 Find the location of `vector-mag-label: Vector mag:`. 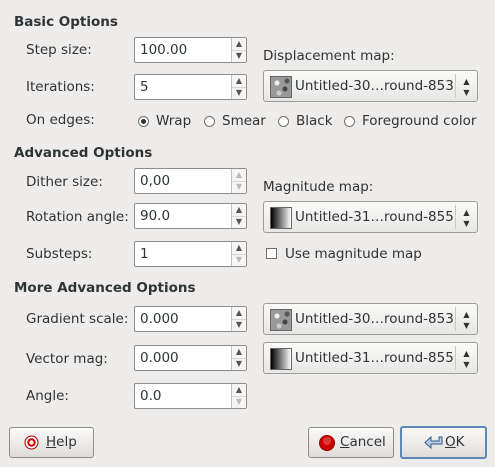

vector-mag-label: Vector mag: is located at coordinates (67, 359).